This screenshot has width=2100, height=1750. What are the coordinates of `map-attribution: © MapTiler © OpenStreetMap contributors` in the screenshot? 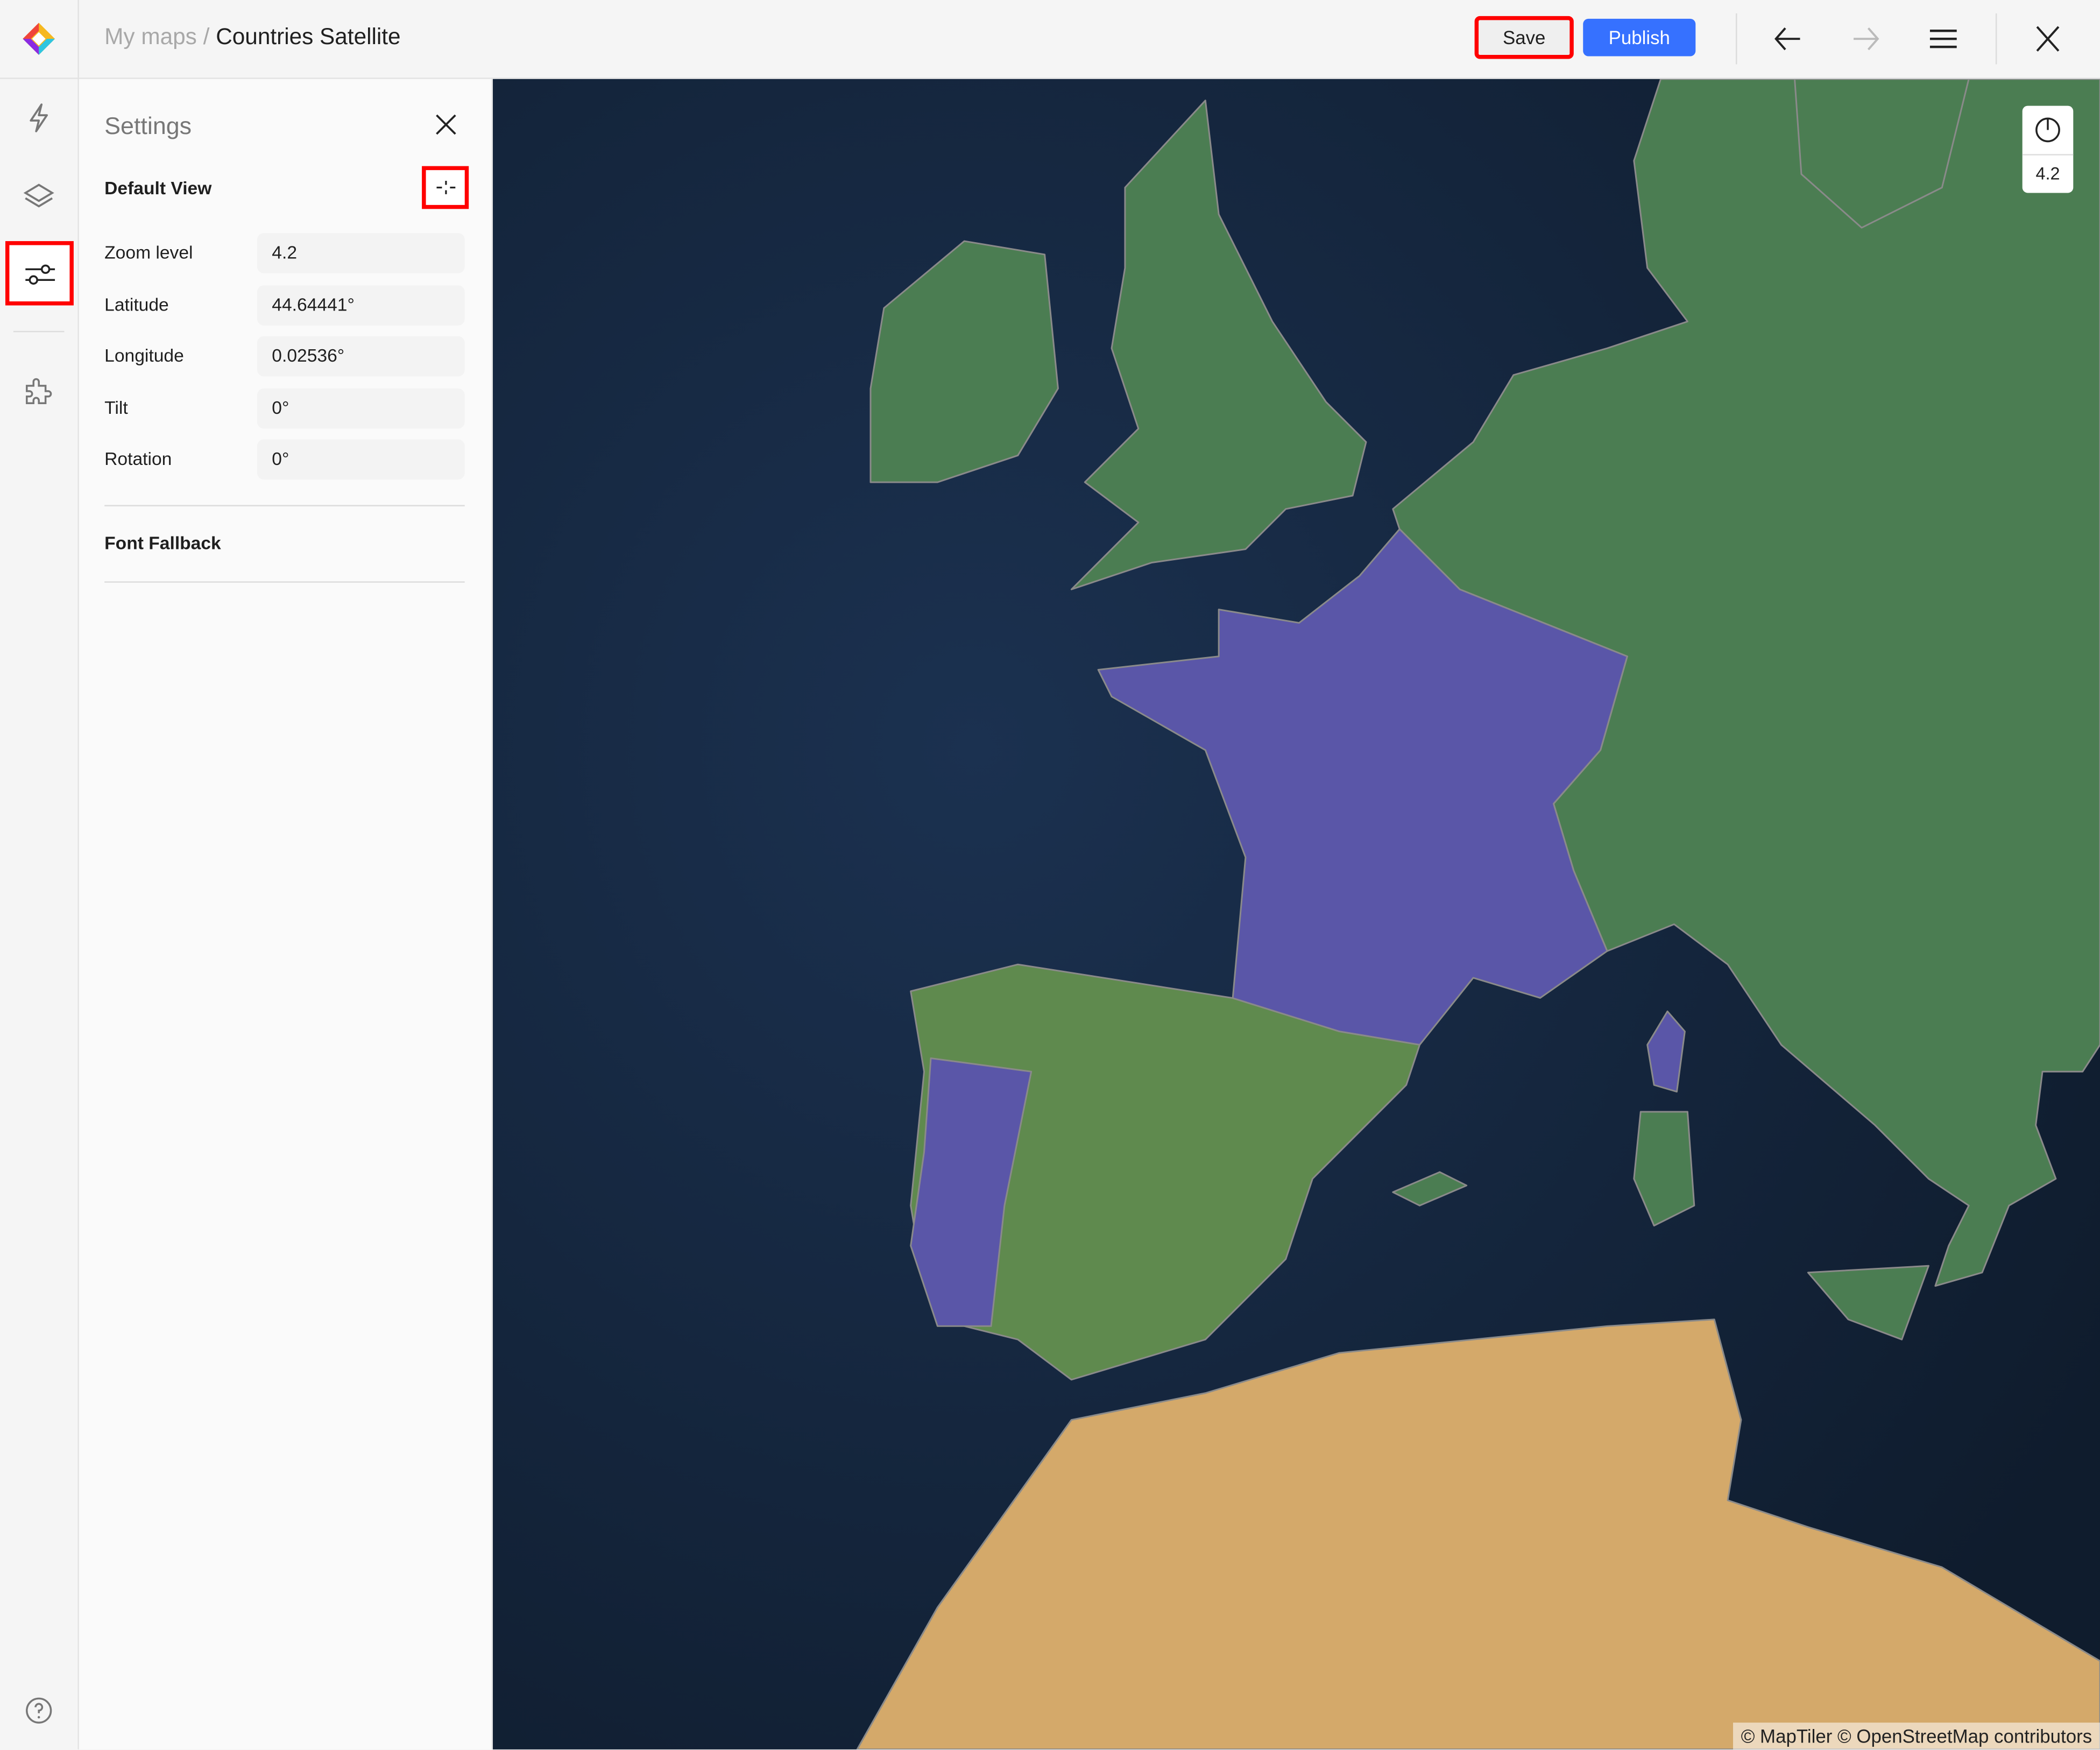 It's located at (1917, 1736).